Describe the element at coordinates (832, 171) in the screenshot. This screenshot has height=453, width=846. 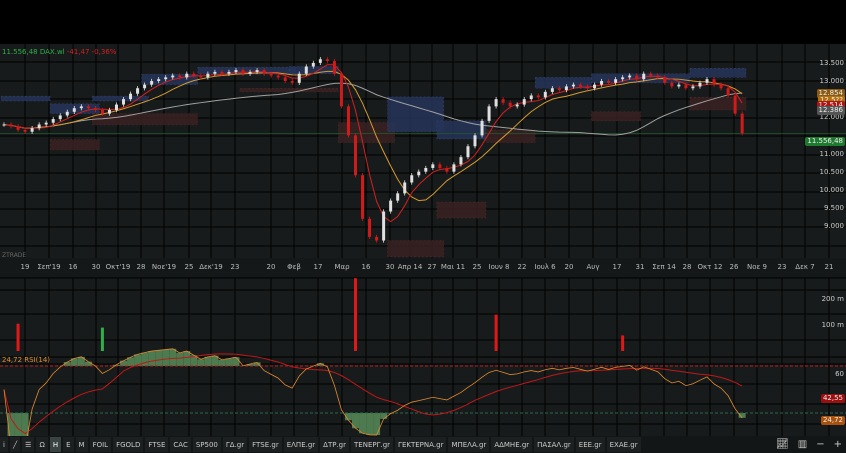
I see `price-axis-label: 10.500` at that location.